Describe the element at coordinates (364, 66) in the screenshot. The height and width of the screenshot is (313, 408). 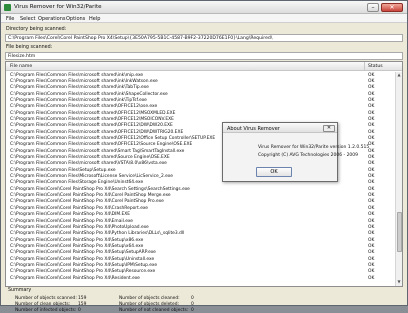
I see `column-divider` at that location.